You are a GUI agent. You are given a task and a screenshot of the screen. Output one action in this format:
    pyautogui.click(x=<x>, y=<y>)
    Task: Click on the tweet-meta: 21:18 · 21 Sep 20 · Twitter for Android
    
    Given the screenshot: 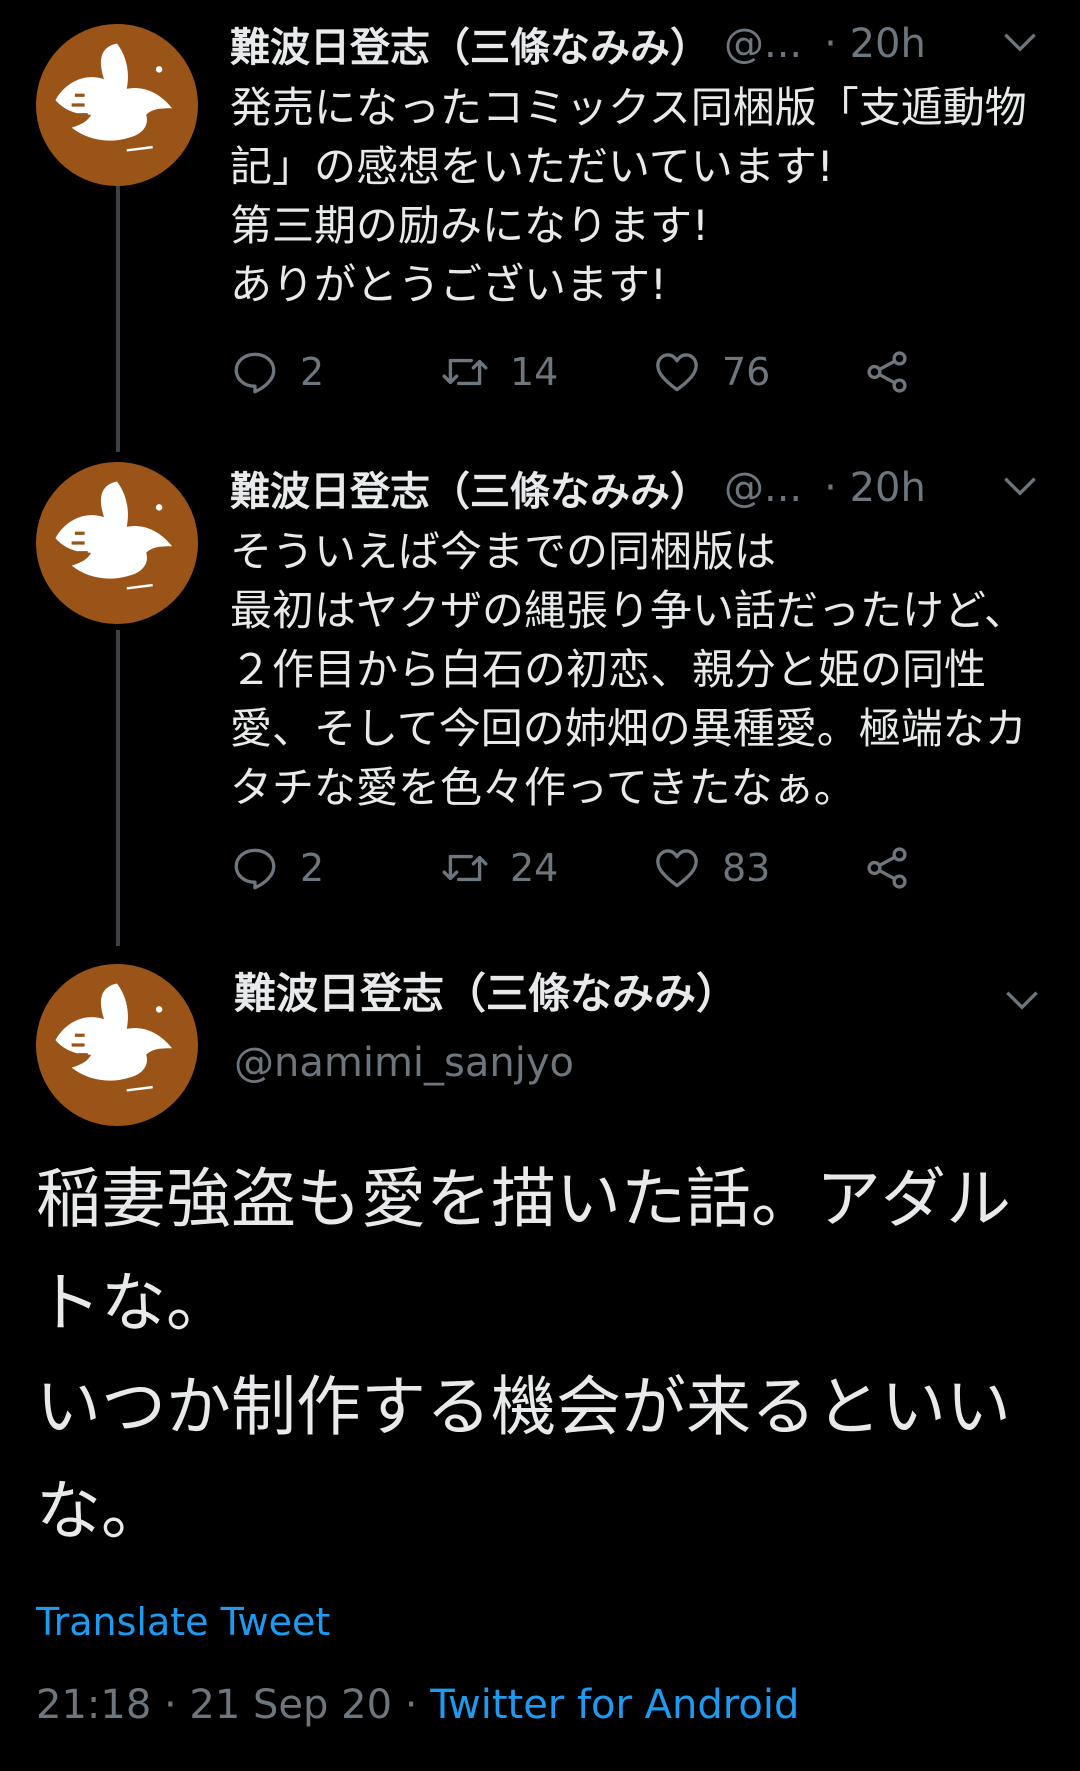 What is the action you would take?
    pyautogui.click(x=417, y=1705)
    